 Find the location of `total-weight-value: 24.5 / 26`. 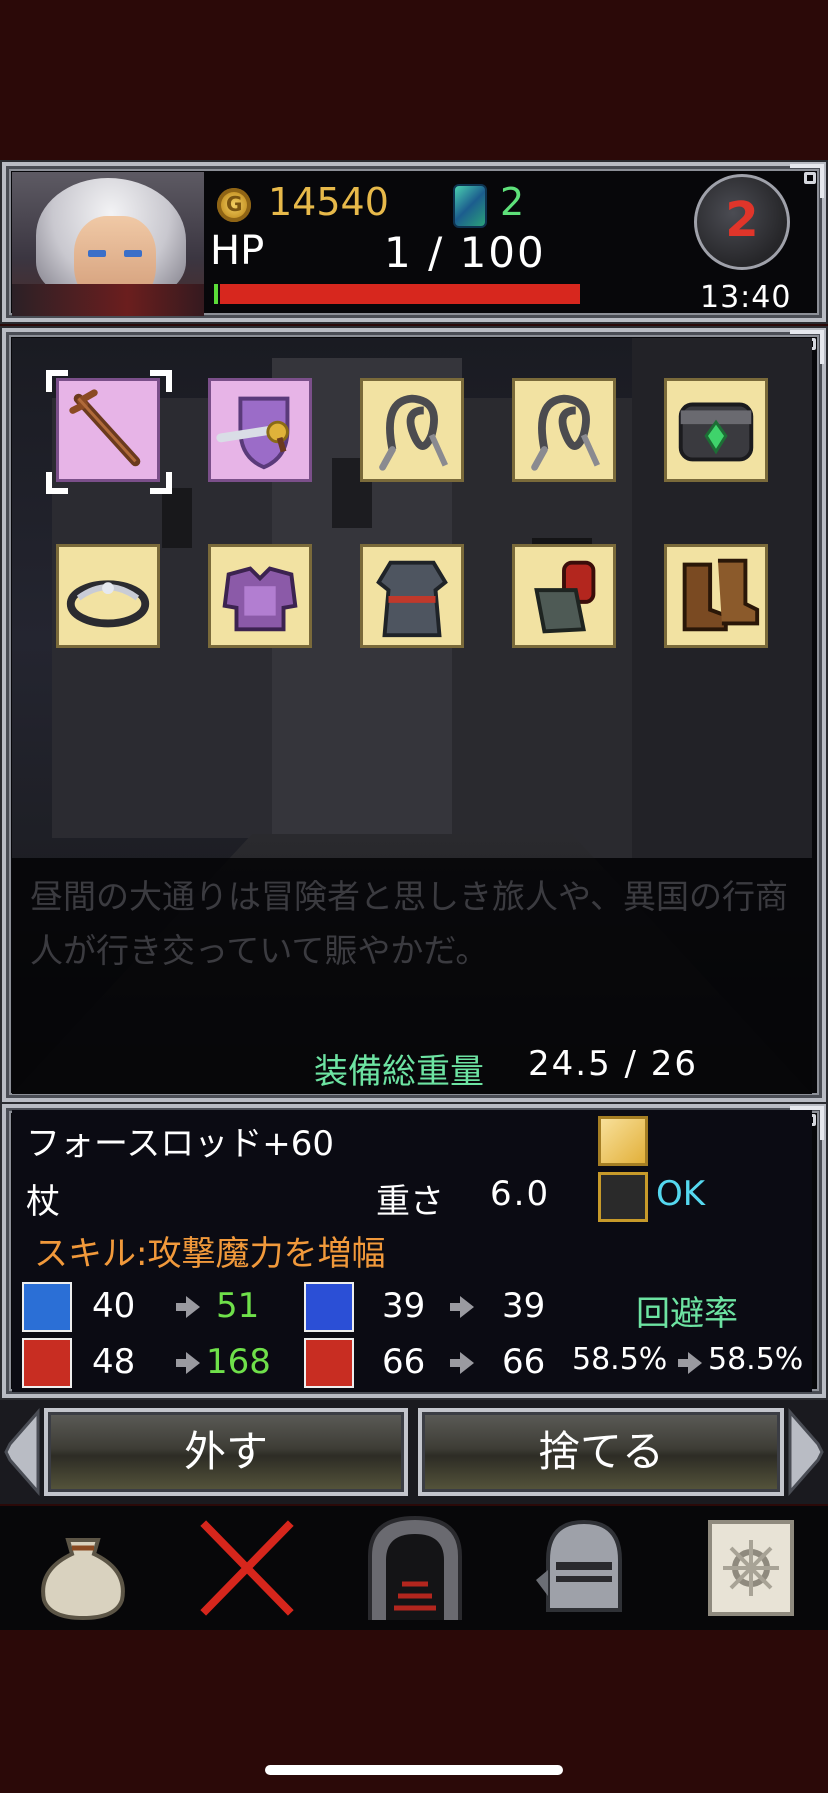

total-weight-value: 24.5 / 26 is located at coordinates (613, 1064).